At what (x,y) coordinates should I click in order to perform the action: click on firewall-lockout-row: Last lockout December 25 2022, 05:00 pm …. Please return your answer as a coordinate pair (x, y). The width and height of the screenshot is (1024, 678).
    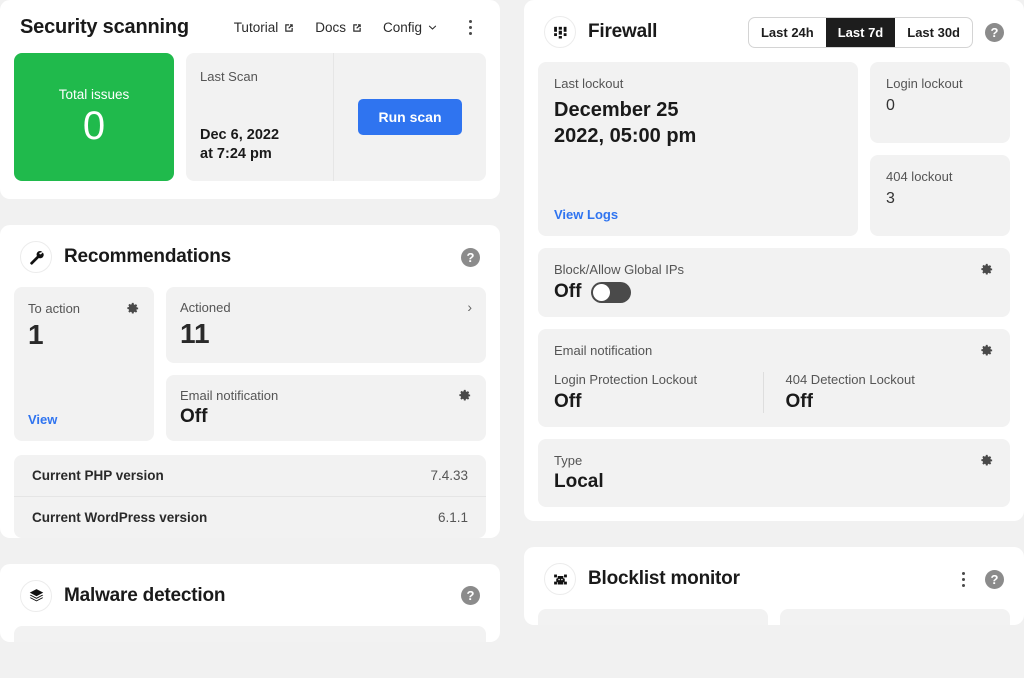
    Looking at the image, I should click on (774, 149).